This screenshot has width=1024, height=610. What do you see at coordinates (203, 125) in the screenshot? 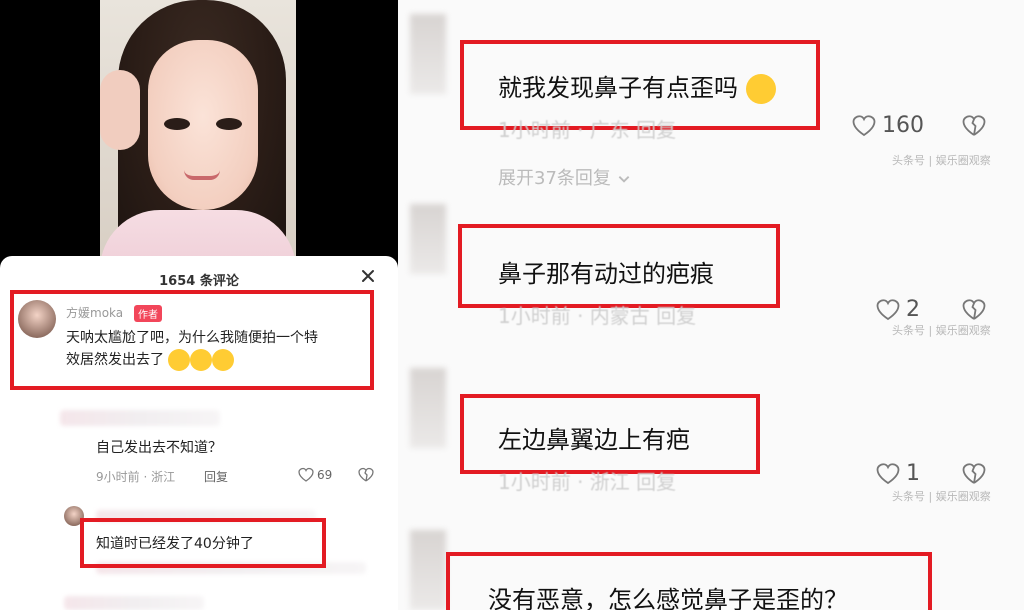
I see `face-shape` at bounding box center [203, 125].